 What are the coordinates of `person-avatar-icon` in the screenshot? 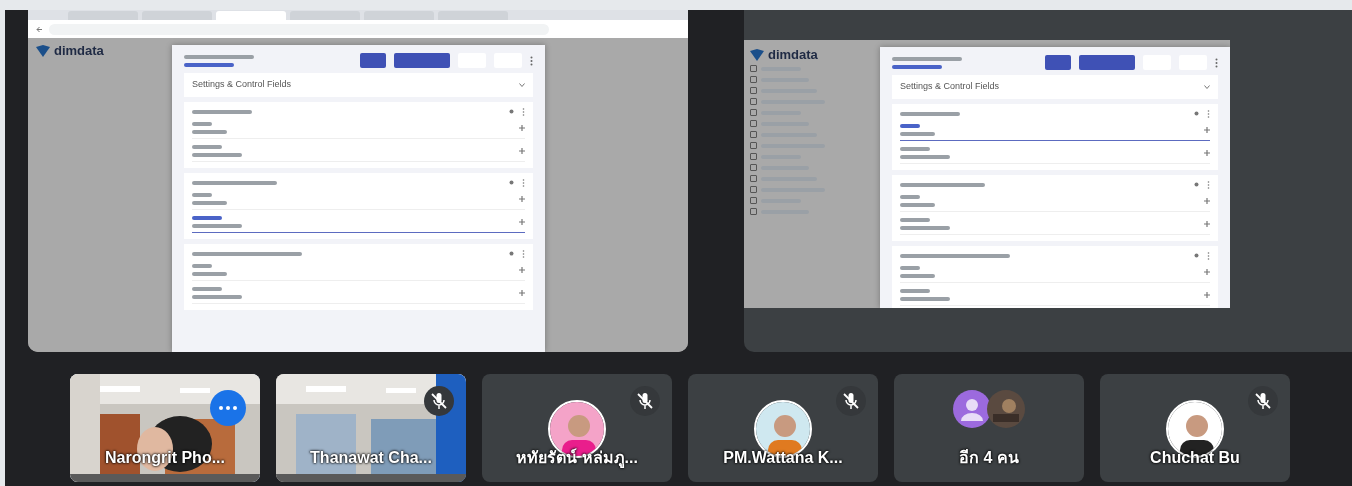 It's located at (972, 409).